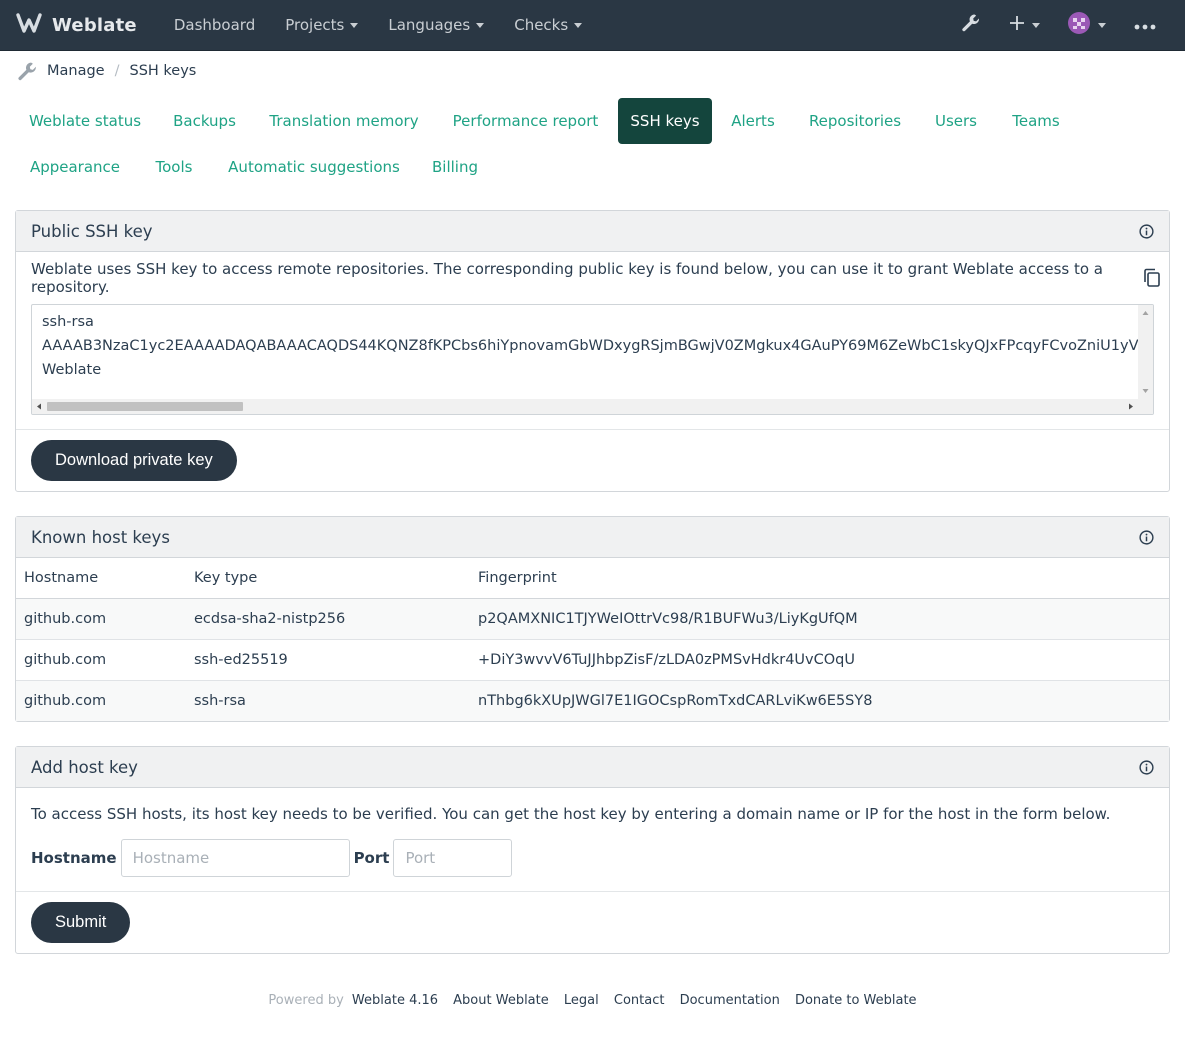 This screenshot has width=1185, height=1041. I want to click on tab-tools: Tools, so click(174, 167).